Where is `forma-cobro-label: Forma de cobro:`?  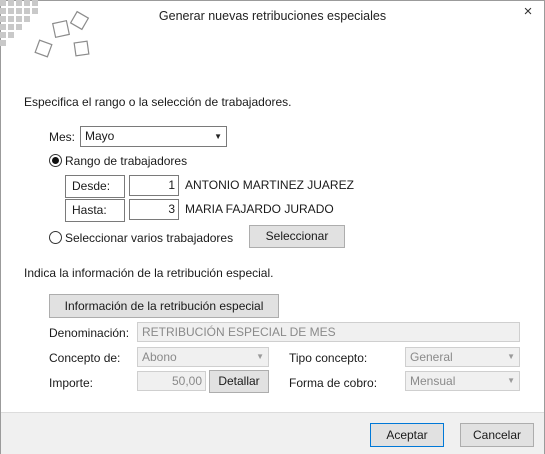 forma-cobro-label: Forma de cobro: is located at coordinates (333, 383).